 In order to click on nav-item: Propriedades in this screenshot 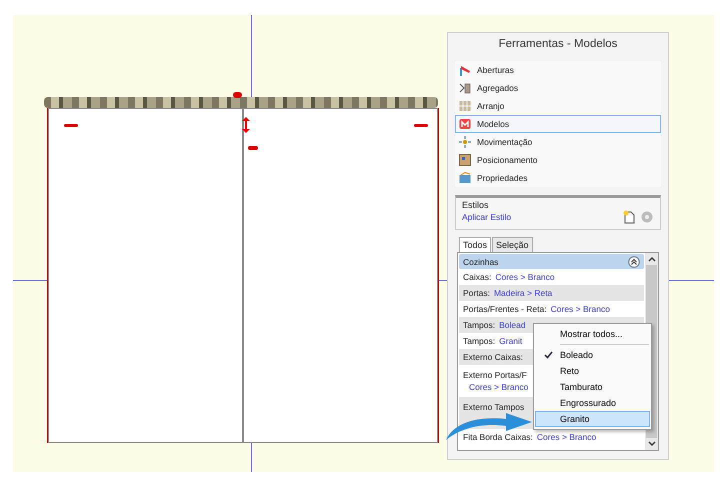, I will do `click(558, 178)`.